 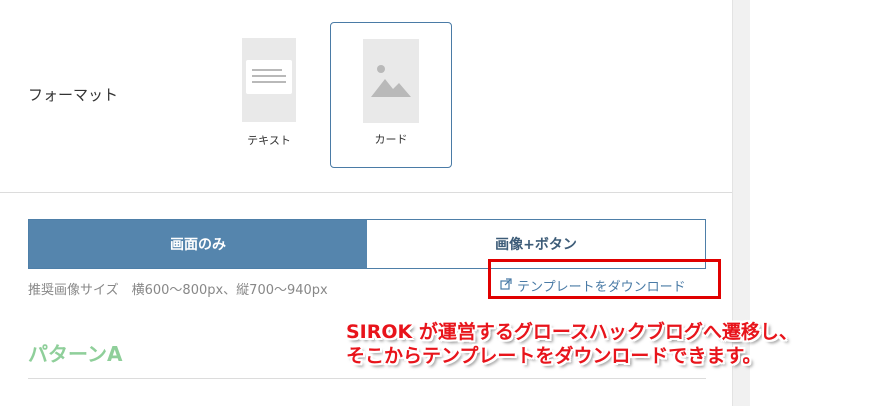 I want to click on format-label: フォーマット, so click(x=73, y=95).